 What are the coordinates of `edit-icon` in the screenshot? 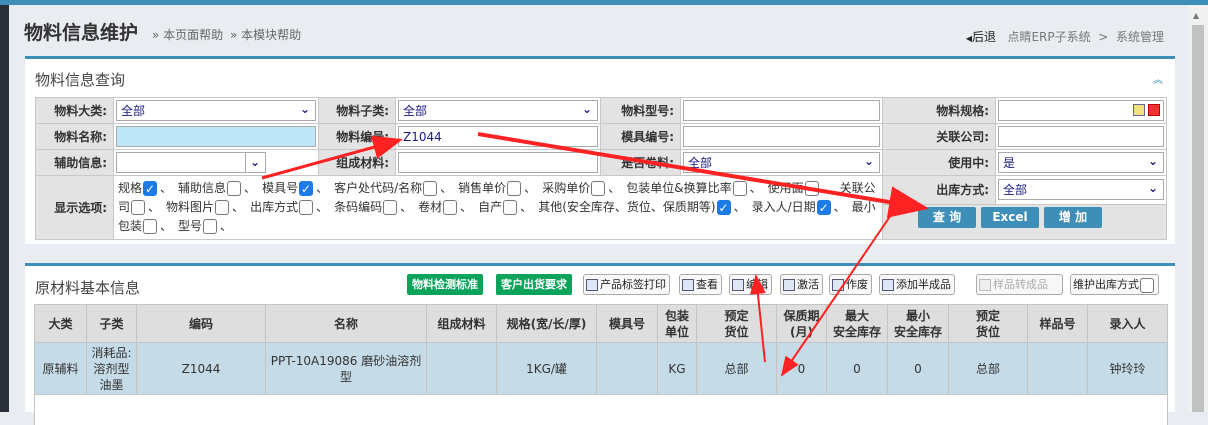 It's located at (738, 285).